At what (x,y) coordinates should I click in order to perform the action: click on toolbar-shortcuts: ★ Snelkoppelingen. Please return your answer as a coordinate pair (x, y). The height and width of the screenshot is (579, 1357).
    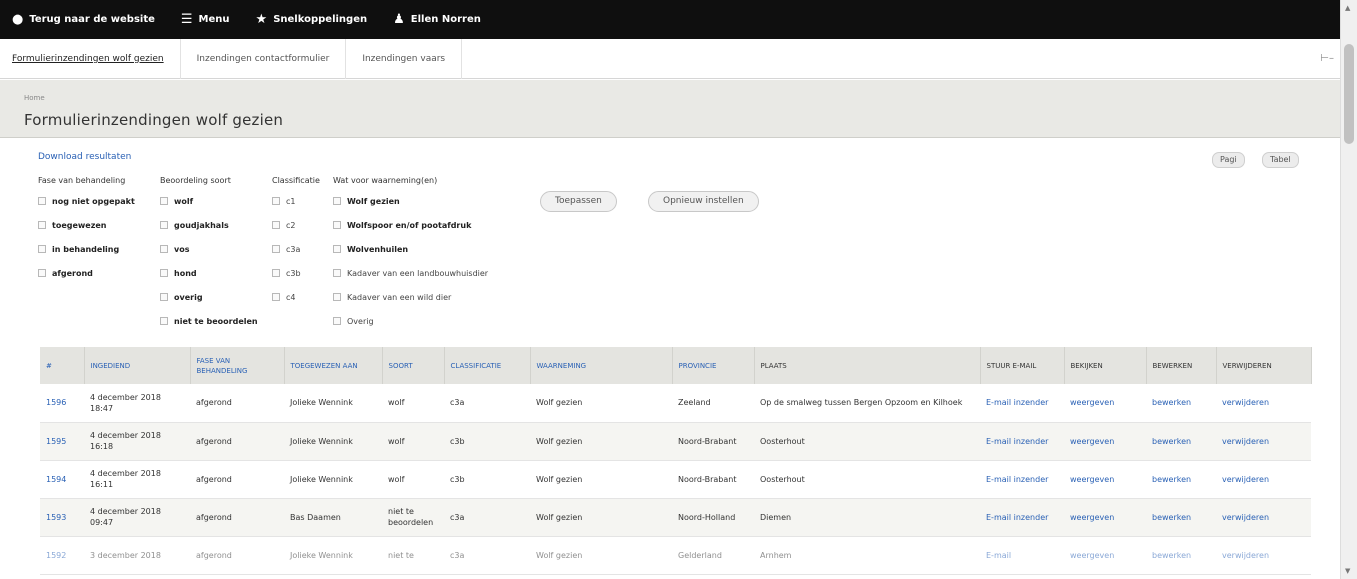
    Looking at the image, I should click on (312, 19).